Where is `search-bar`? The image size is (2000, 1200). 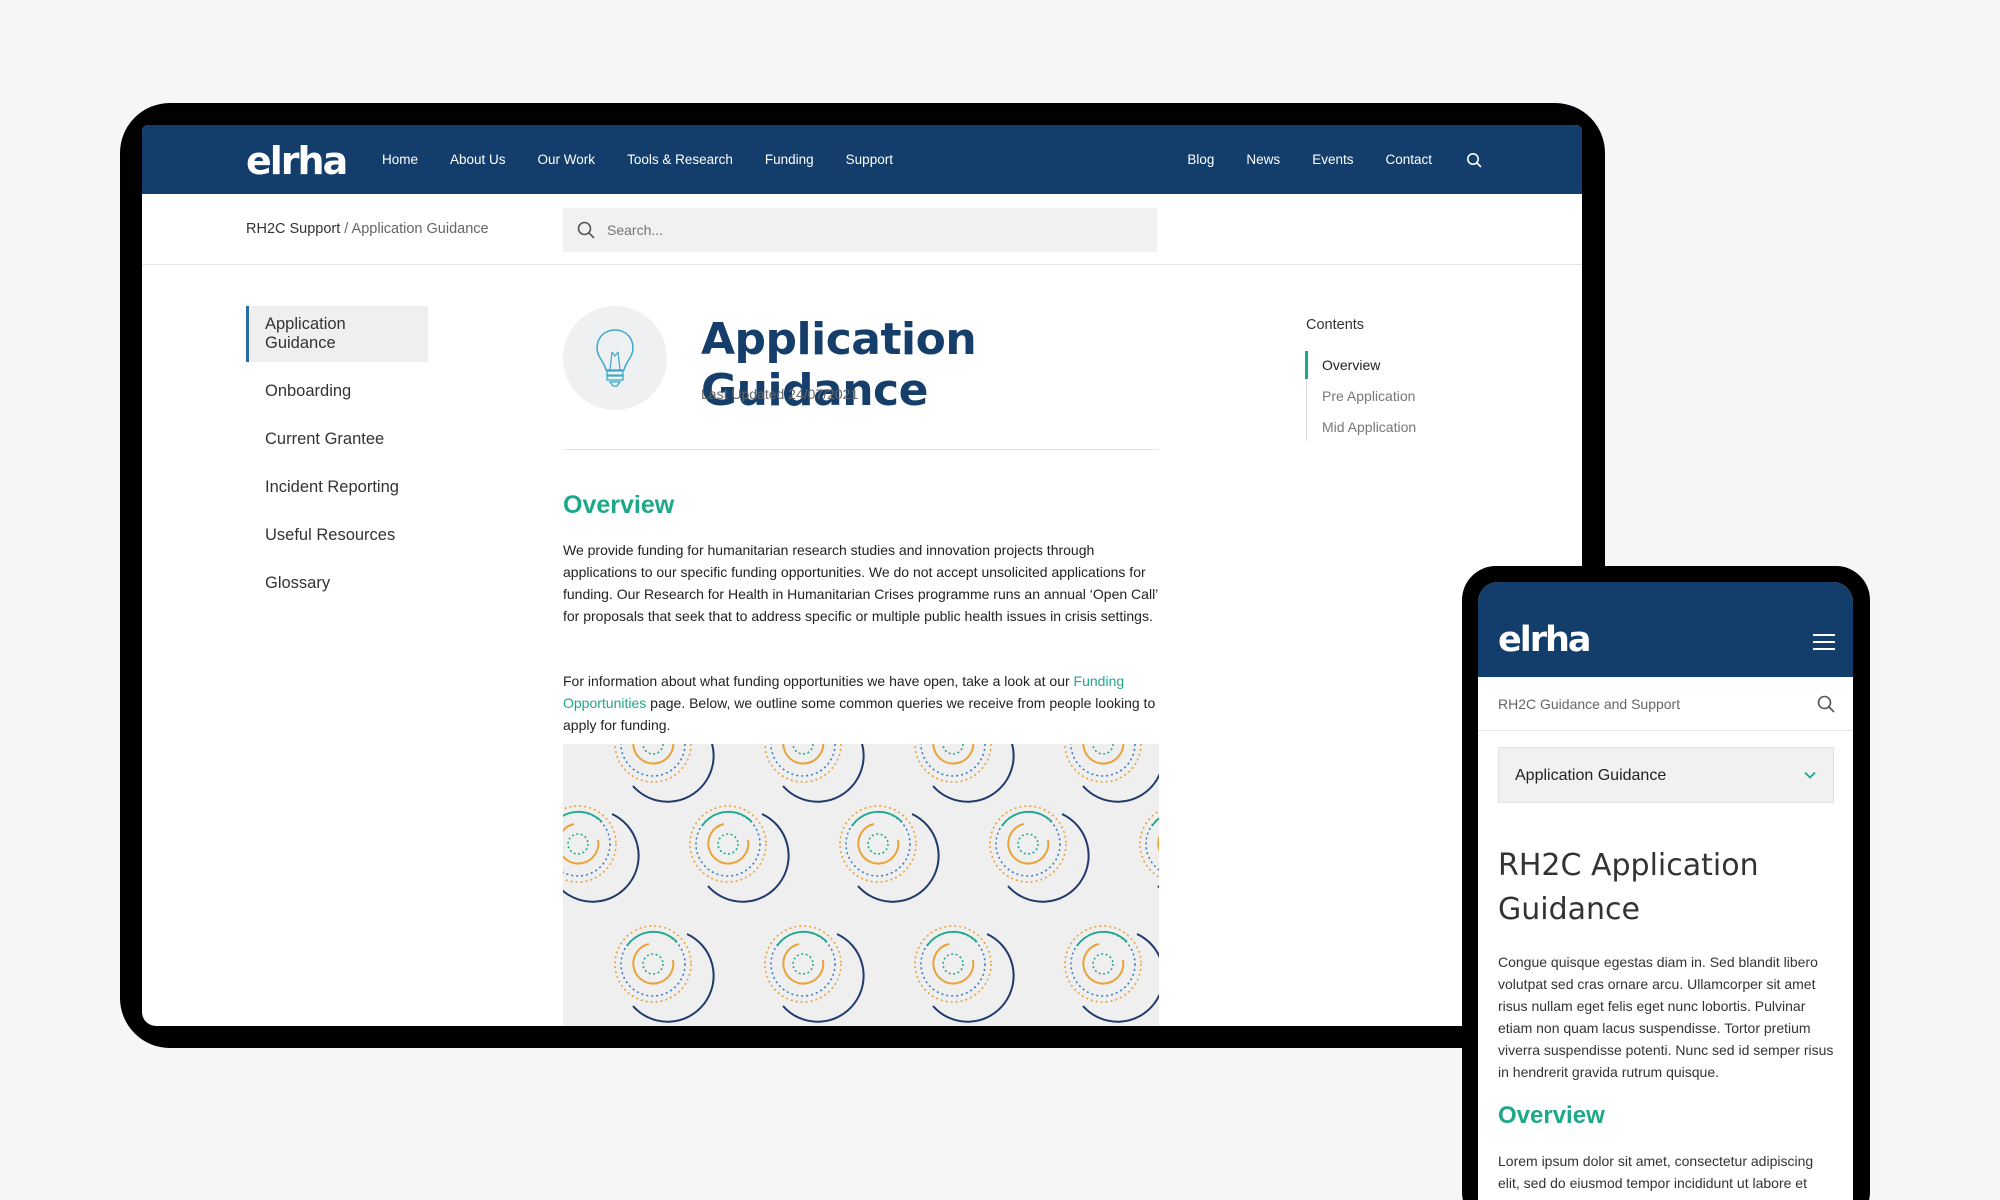
search-bar is located at coordinates (860, 230).